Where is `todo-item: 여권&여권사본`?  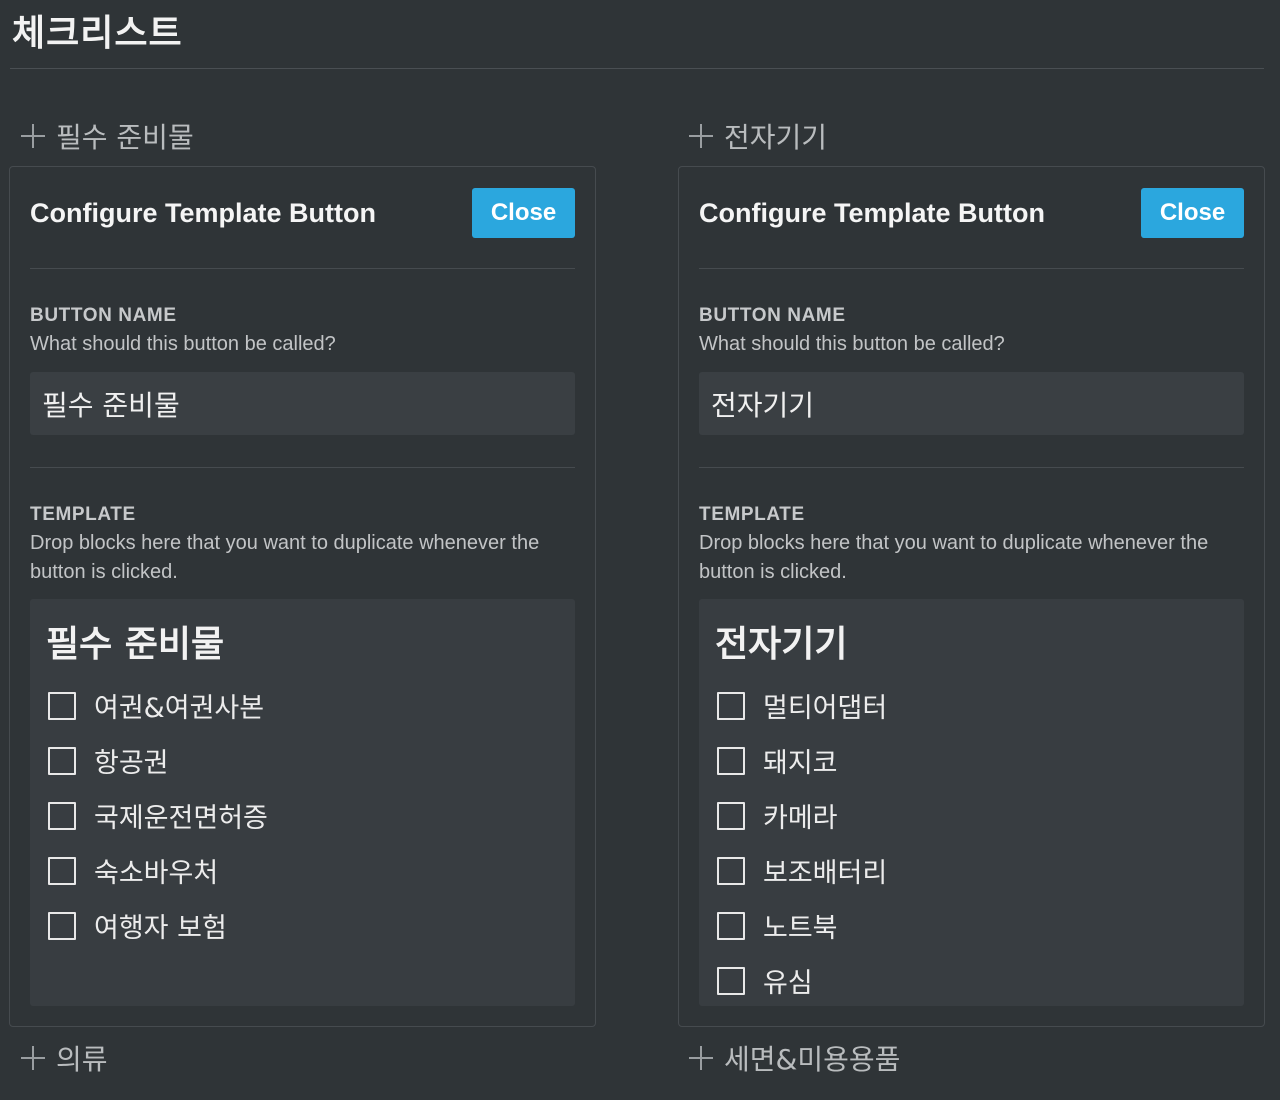 todo-item: 여권&여권사본 is located at coordinates (158, 705).